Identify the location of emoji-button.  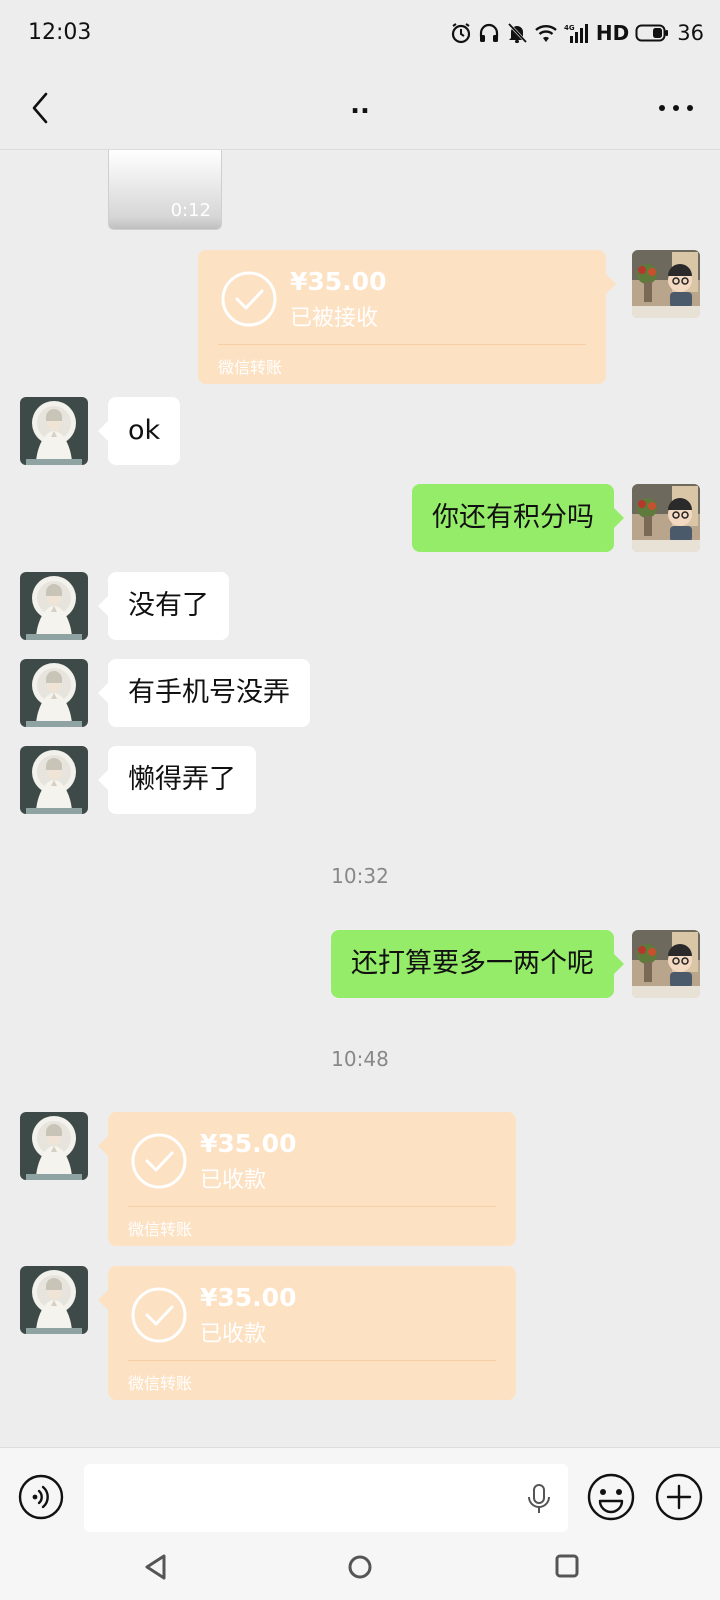
(611, 1497).